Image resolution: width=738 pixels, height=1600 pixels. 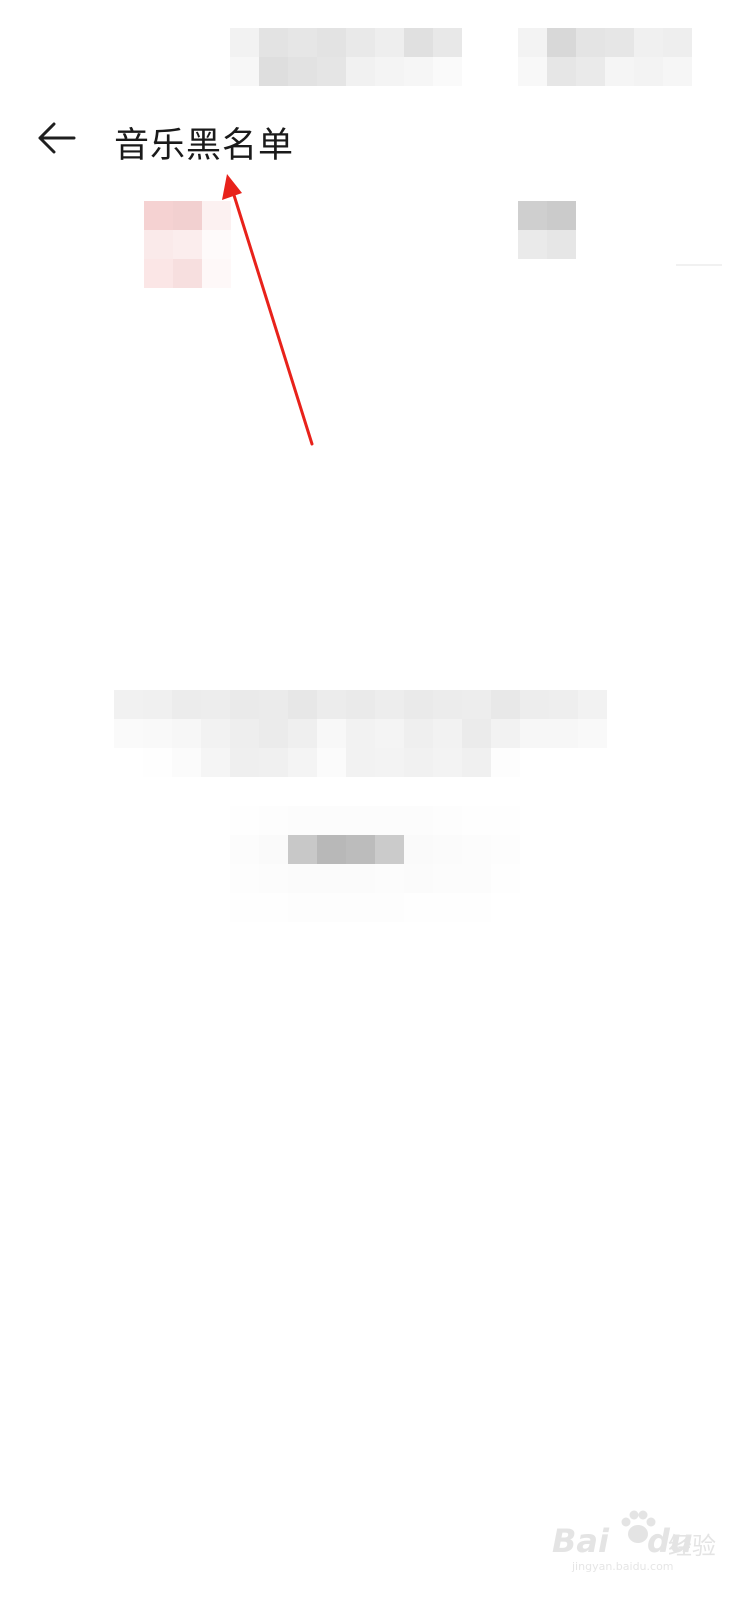 What do you see at coordinates (369, 140) in the screenshot?
I see `app-header: 音乐黑名单` at bounding box center [369, 140].